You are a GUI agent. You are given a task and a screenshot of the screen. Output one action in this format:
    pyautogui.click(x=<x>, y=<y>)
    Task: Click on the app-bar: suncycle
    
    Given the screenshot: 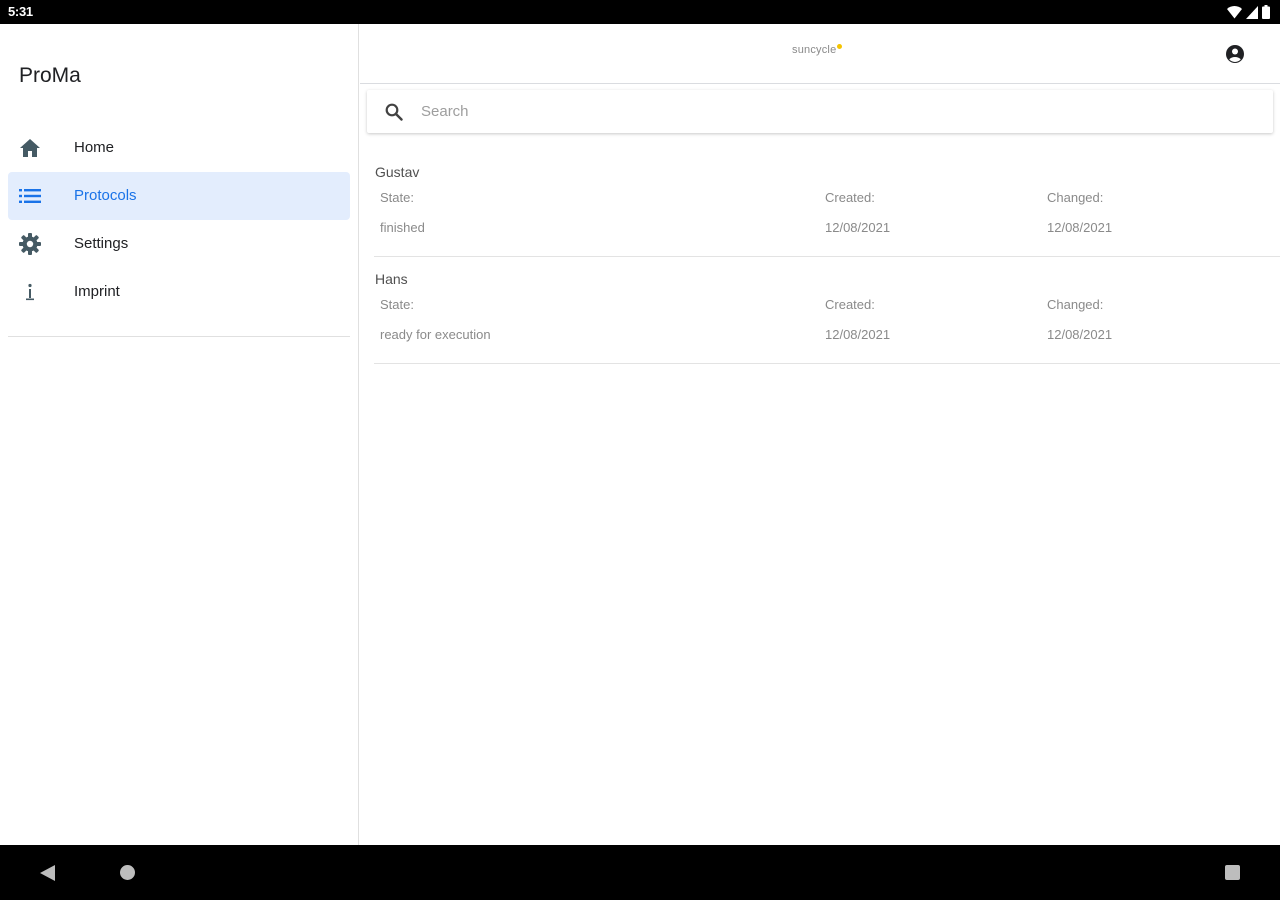 What is the action you would take?
    pyautogui.click(x=820, y=54)
    